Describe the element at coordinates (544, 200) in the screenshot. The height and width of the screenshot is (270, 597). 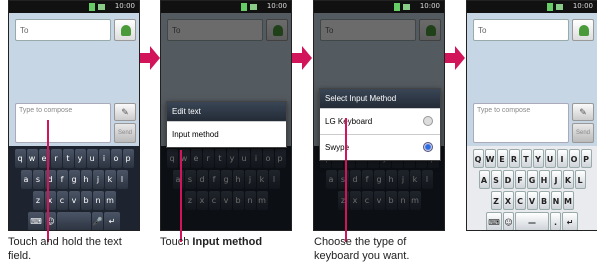
I see `key-b: B` at that location.